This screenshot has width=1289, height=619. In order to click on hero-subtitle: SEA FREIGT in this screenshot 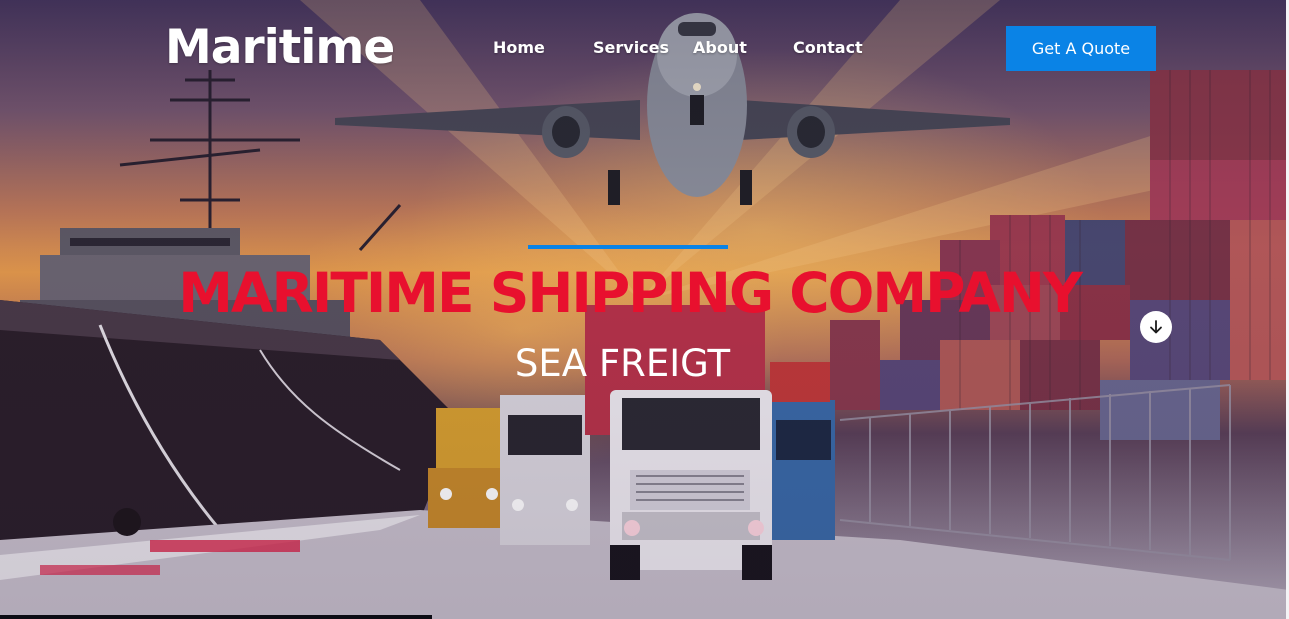, I will do `click(622, 363)`.